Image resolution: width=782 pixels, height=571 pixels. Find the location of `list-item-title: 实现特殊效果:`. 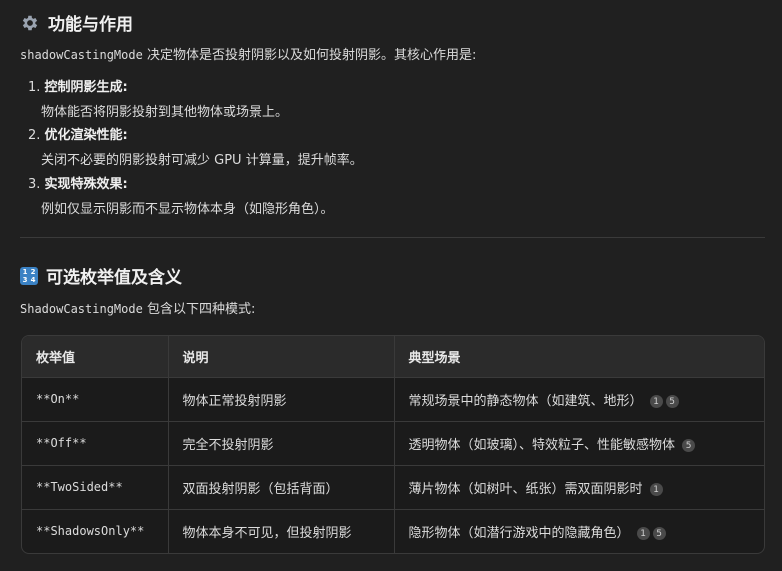

list-item-title: 实现特殊效果: is located at coordinates (86, 184).